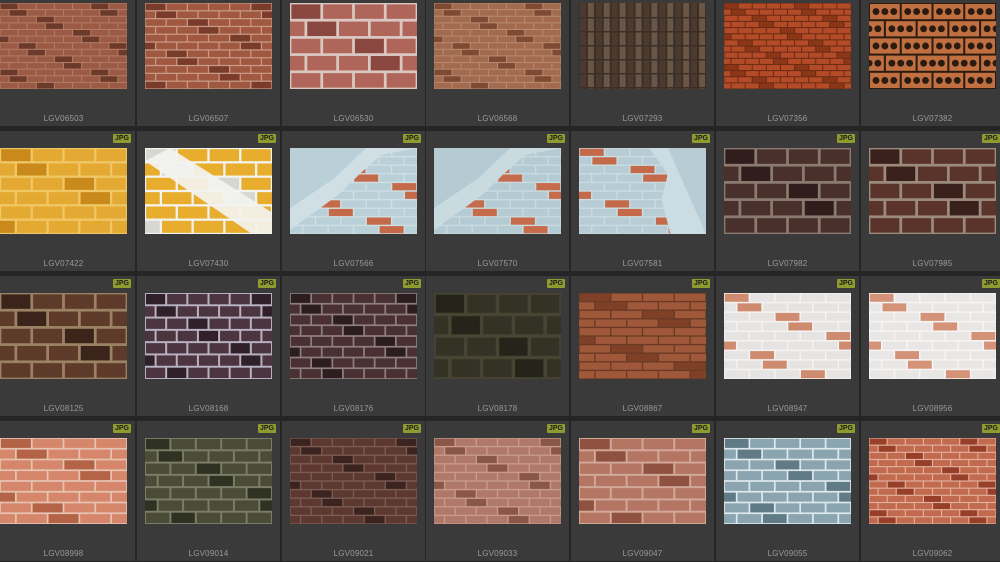  Describe the element at coordinates (208, 118) in the screenshot. I see `file-name-label: LGV06507` at that location.